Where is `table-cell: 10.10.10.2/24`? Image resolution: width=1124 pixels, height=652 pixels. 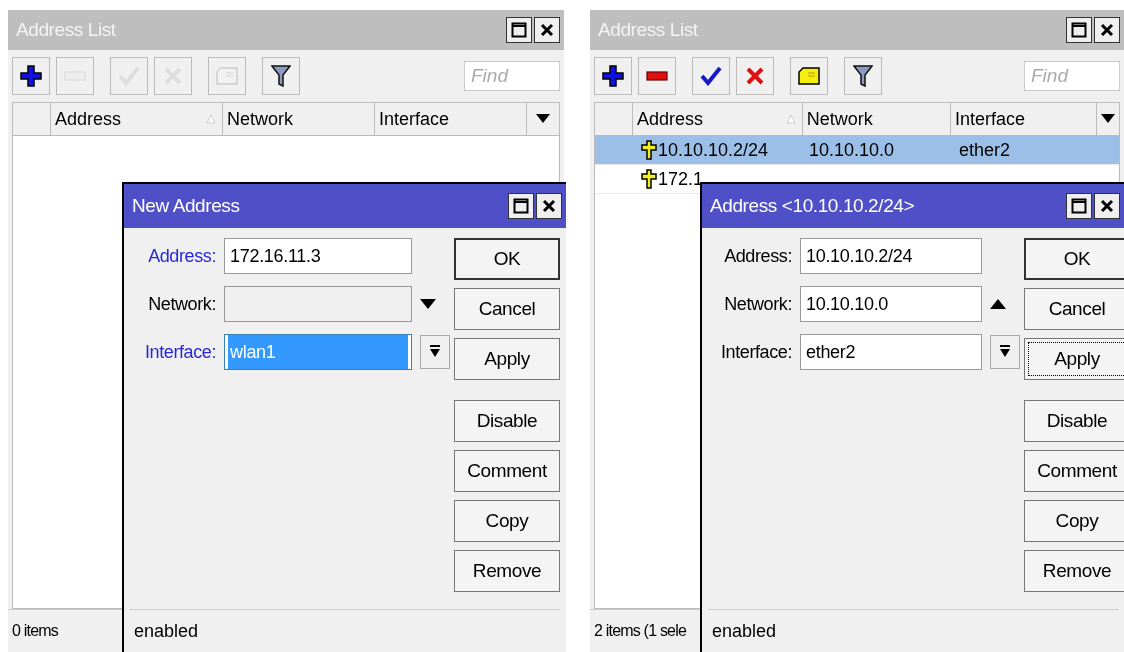 table-cell: 10.10.10.2/24 is located at coordinates (713, 150).